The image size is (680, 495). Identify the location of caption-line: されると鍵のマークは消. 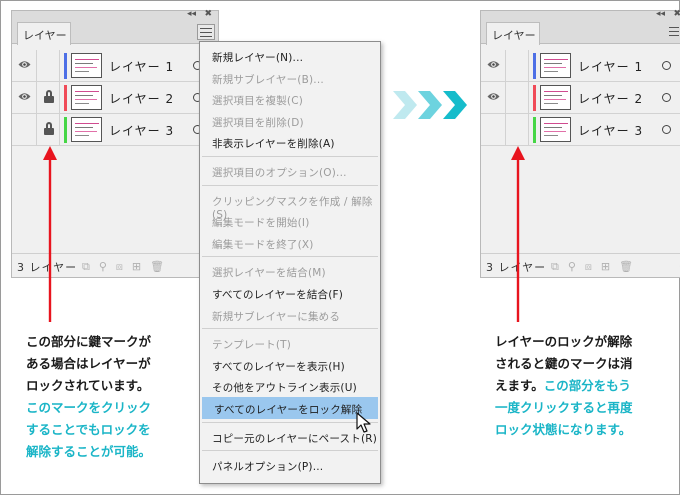
(564, 363).